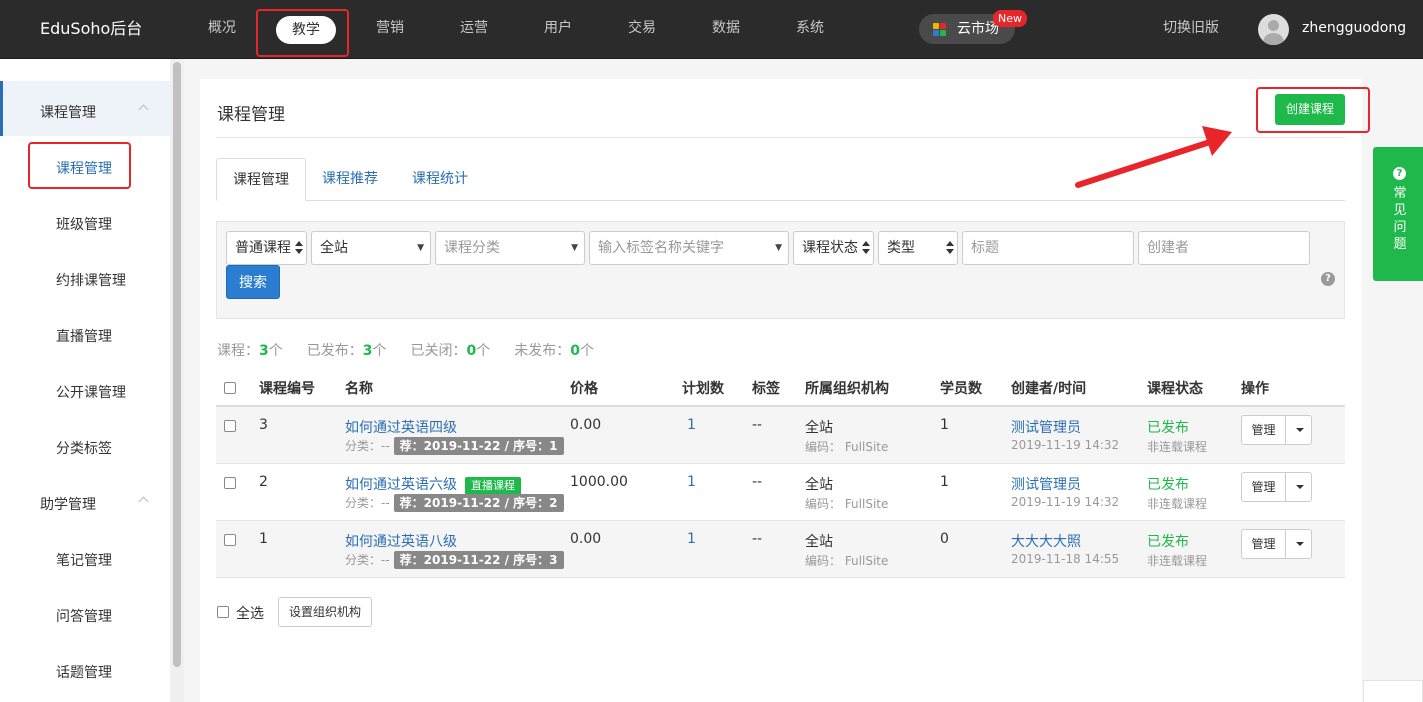 This screenshot has height=702, width=1423. I want to click on th-actions: 操作, so click(1255, 389).